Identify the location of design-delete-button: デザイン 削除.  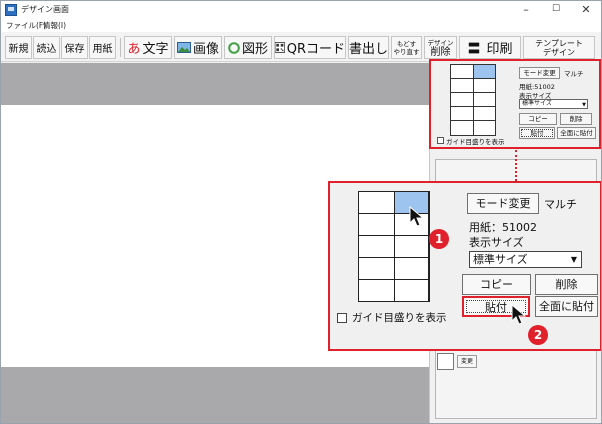
(440, 47).